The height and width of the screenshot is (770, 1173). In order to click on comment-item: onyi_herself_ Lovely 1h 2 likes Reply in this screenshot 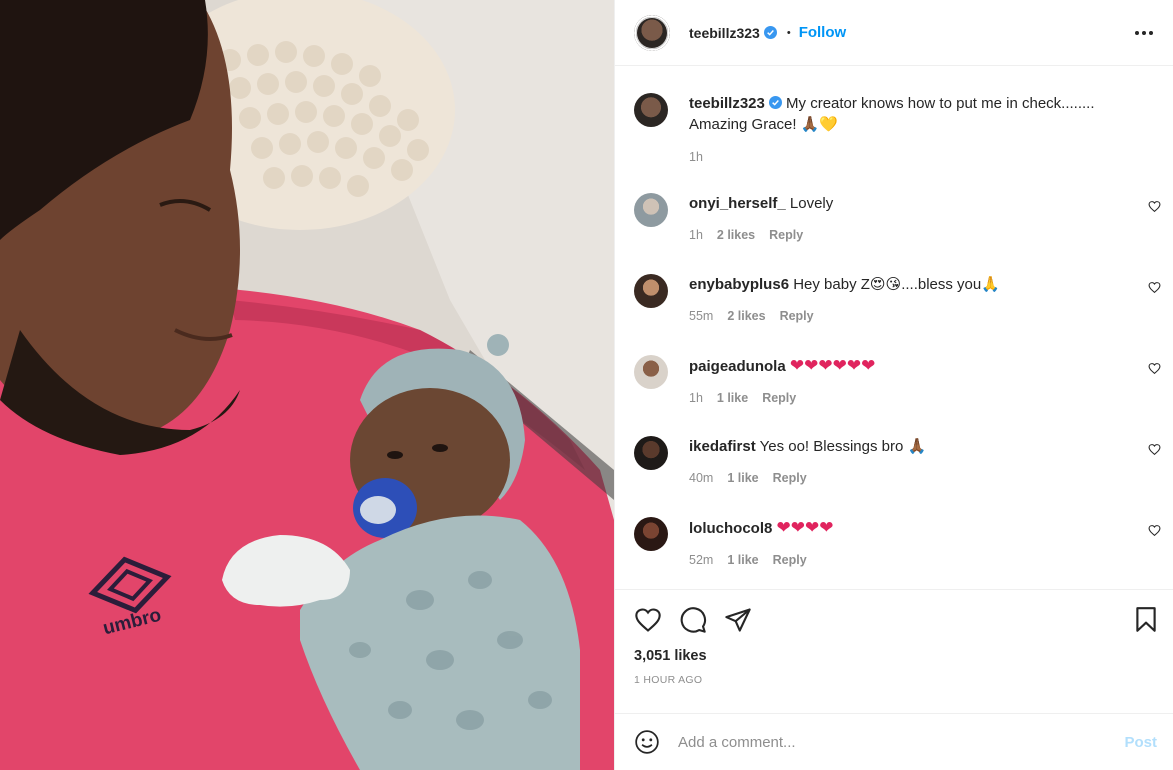, I will do `click(903, 223)`.